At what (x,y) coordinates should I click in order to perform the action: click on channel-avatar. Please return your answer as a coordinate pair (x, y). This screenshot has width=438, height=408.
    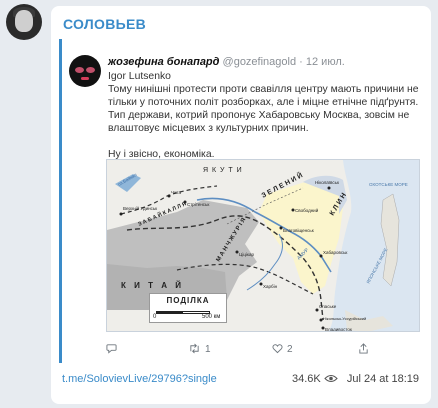
    Looking at the image, I should click on (24, 22).